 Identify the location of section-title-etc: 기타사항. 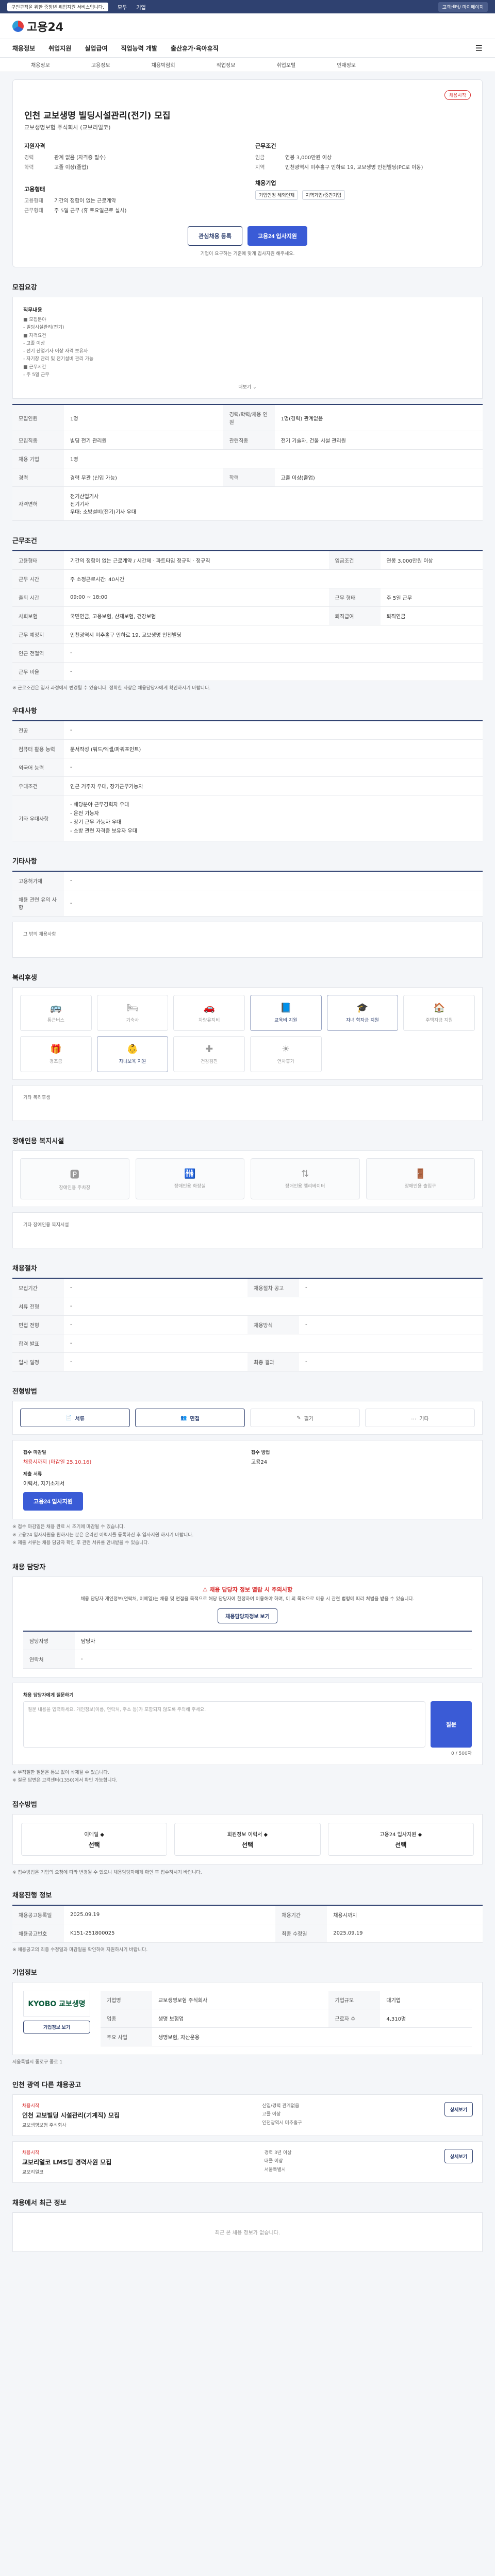
(24, 862).